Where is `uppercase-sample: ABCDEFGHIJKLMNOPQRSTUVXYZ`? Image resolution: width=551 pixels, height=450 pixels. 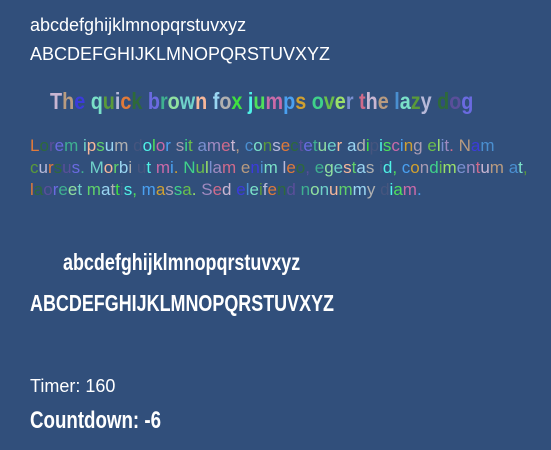 uppercase-sample: ABCDEFGHIJKLMNOPQRSTUVXYZ is located at coordinates (180, 54).